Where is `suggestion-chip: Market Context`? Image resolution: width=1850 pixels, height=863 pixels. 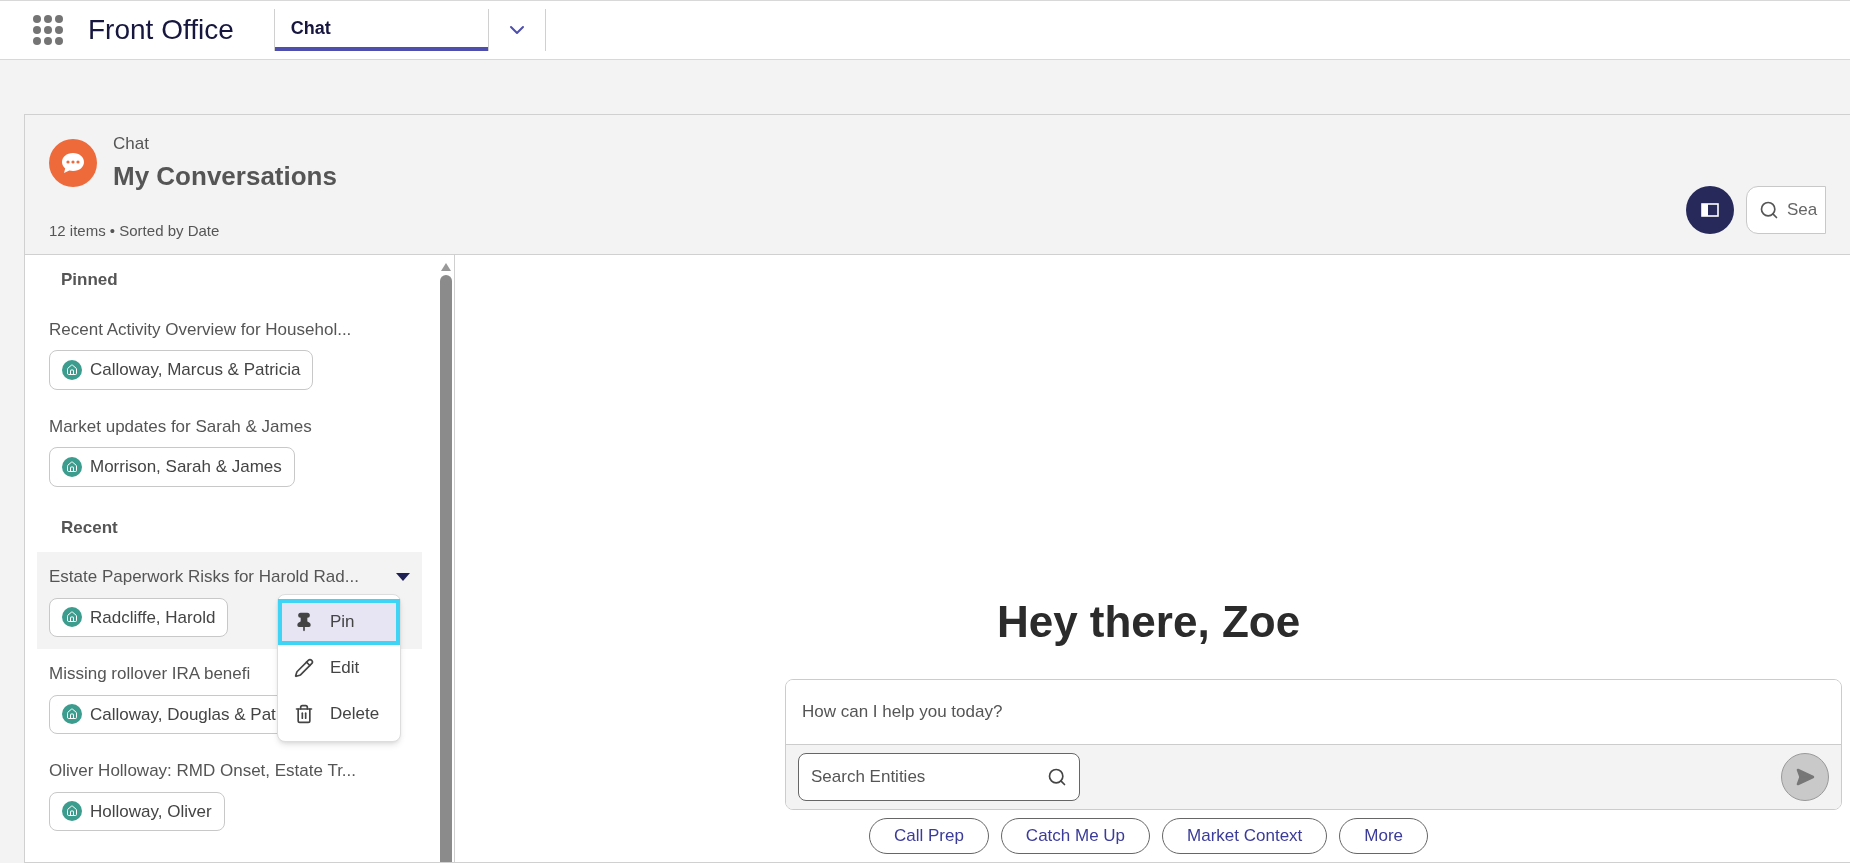
suggestion-chip: Market Context is located at coordinates (1245, 836).